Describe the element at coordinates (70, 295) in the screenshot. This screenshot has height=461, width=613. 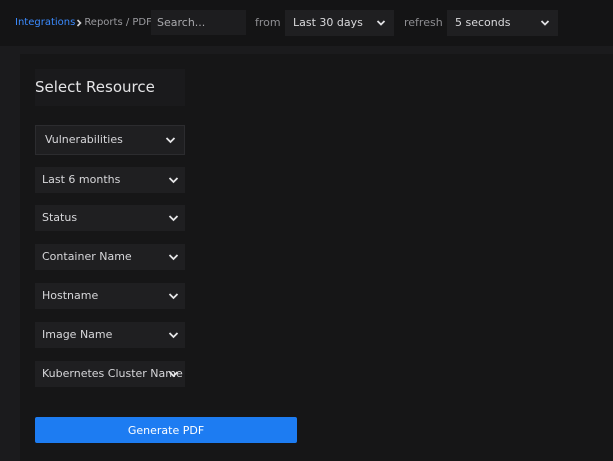
I see `hostname-value: Hostname` at that location.